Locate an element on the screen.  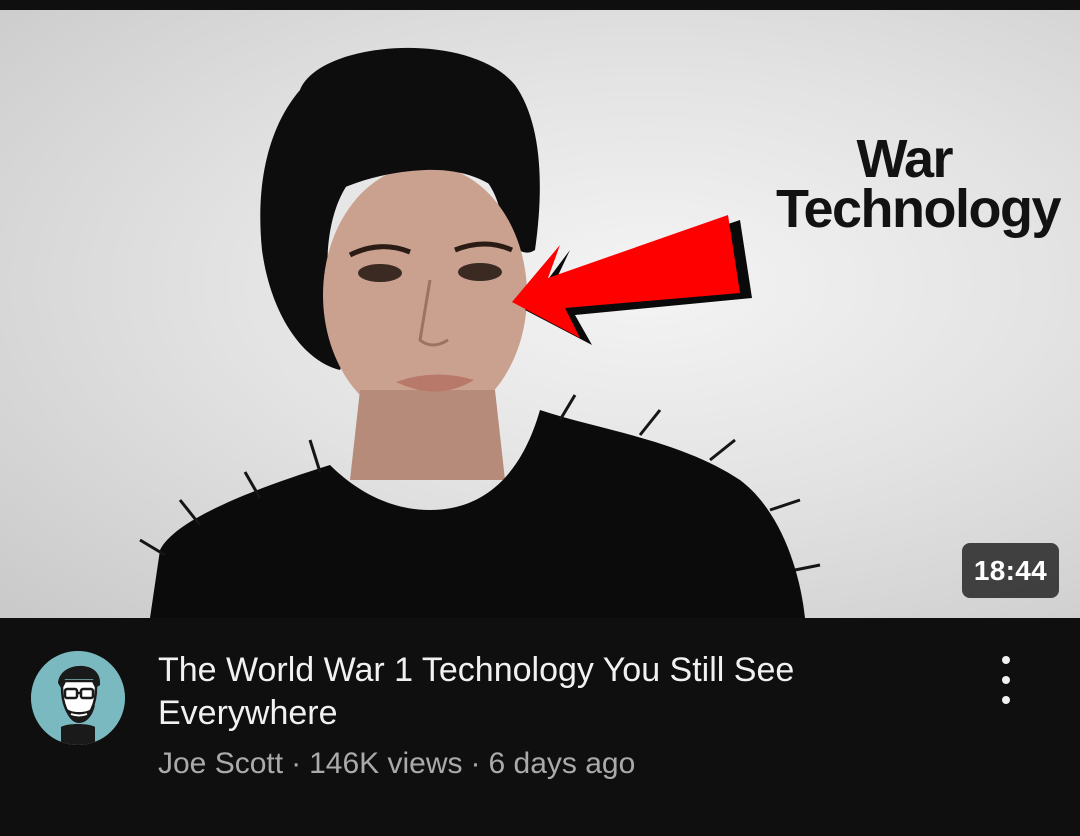
thumbnail-headline-line2: Technology is located at coordinates (918, 209).